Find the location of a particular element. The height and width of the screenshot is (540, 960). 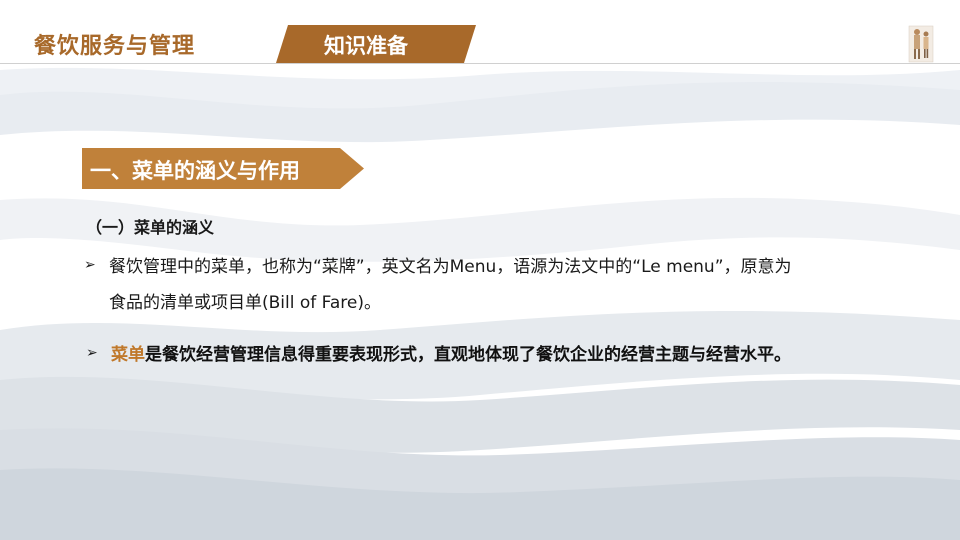

section-heading-banner: 一、菜单的涵义与作用 is located at coordinates (223, 168).